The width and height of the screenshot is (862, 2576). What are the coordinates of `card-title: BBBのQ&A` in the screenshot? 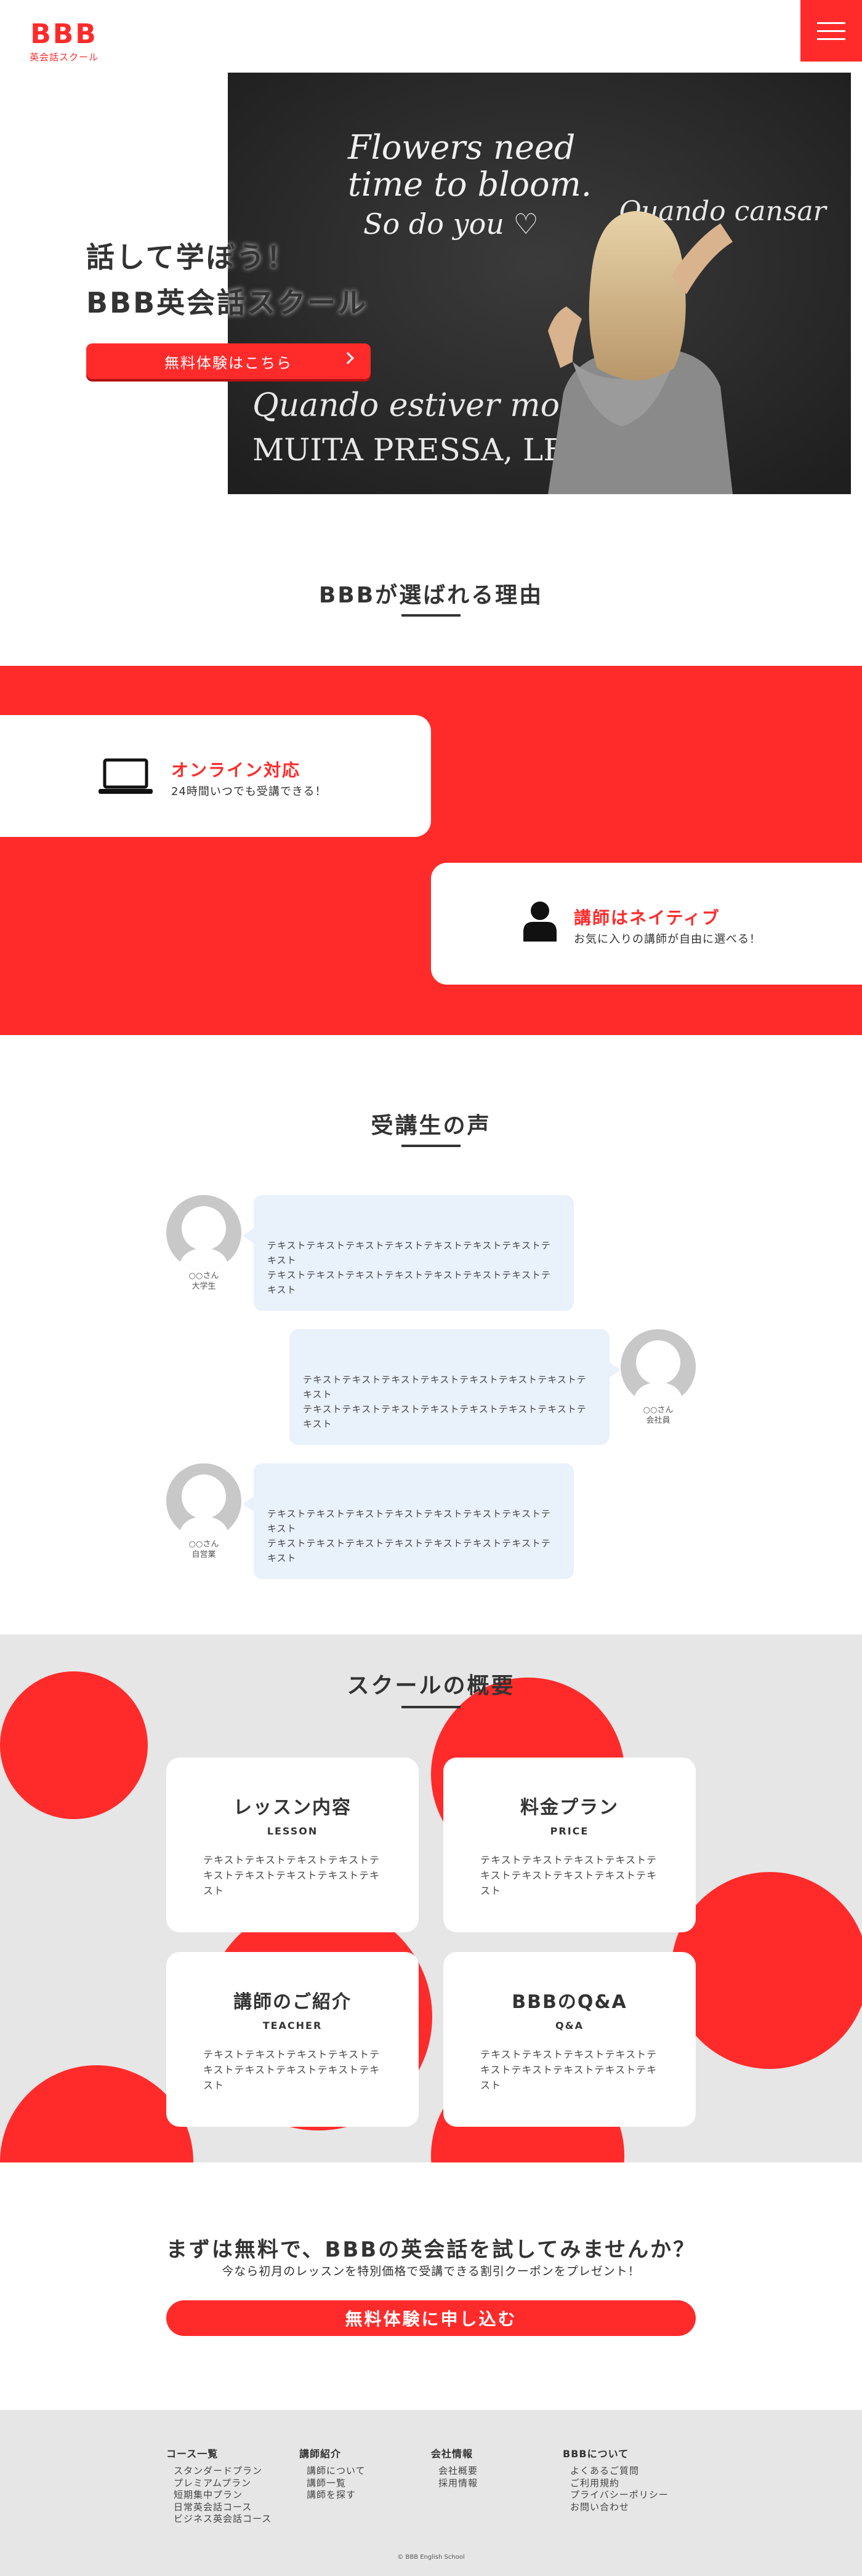 It's located at (569, 2002).